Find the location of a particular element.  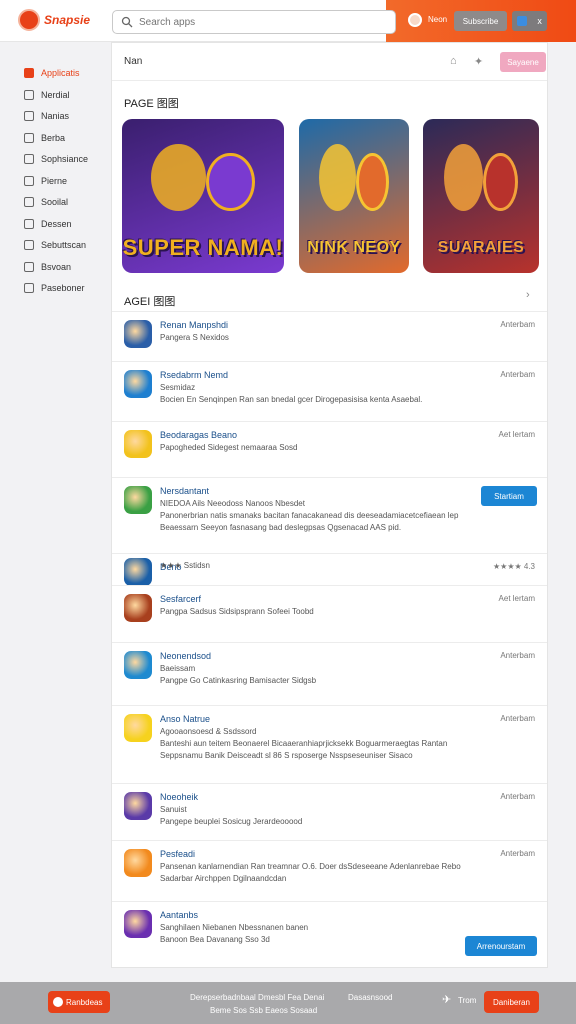

app-name: Aantanbs is located at coordinates (179, 915).